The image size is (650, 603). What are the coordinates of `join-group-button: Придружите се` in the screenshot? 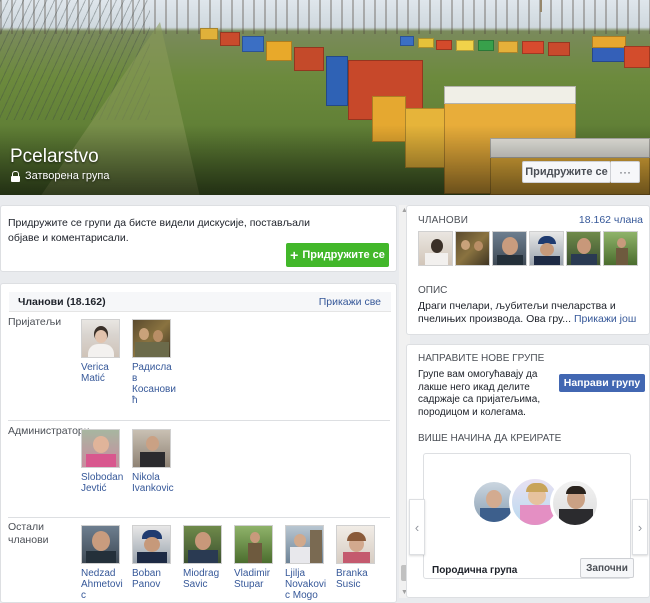 It's located at (566, 172).